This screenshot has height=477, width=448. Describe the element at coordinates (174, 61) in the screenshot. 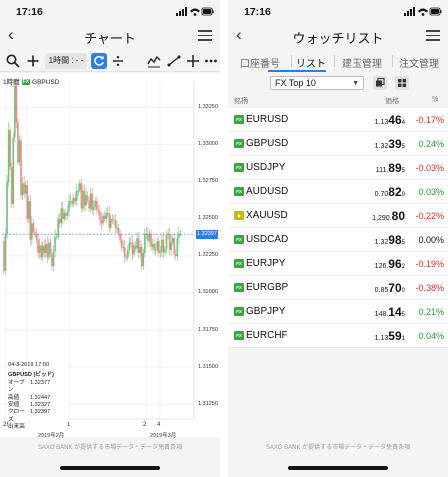

I see `trendline-icon` at that location.